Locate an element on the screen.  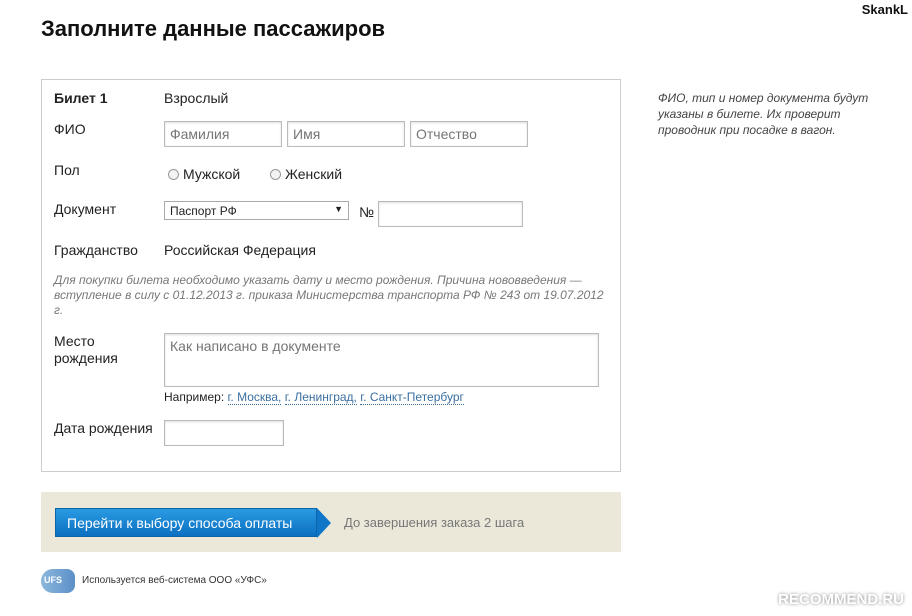
ticket-type: Взрослый is located at coordinates (196, 98).